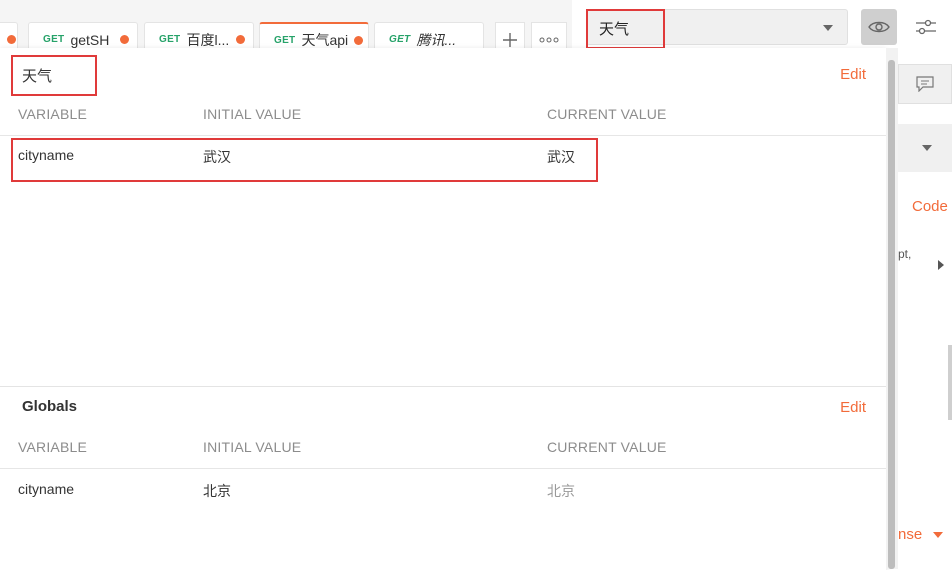 The height and width of the screenshot is (570, 952). What do you see at coordinates (50, 406) in the screenshot?
I see `globals-title: Globals` at bounding box center [50, 406].